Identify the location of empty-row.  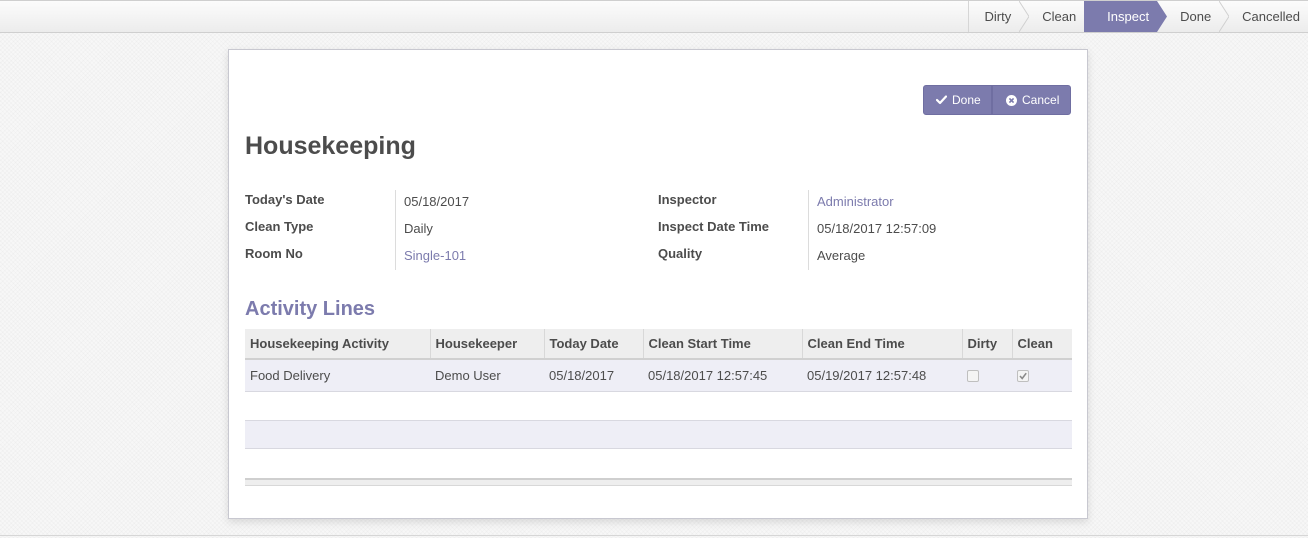
(658, 434).